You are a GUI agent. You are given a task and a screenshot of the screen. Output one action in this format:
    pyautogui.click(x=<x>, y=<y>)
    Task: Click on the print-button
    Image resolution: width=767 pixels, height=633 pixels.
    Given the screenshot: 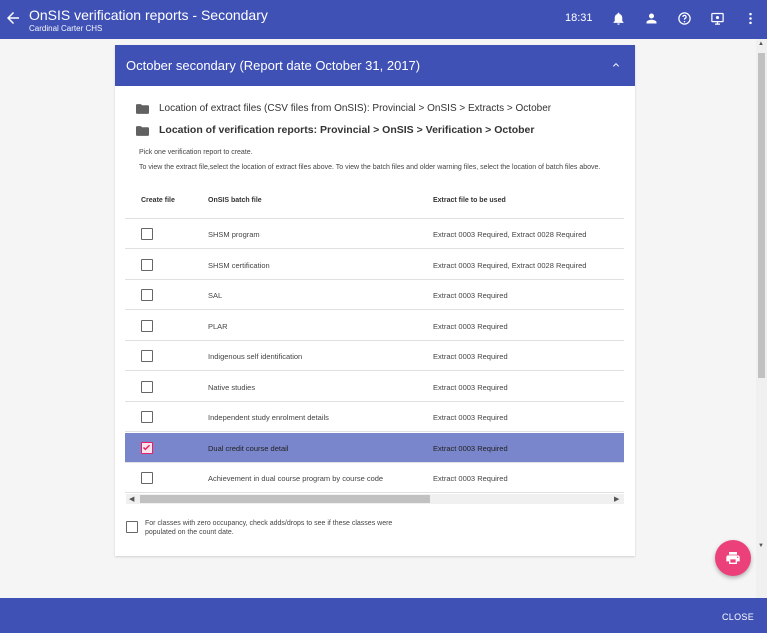 What is the action you would take?
    pyautogui.click(x=733, y=558)
    